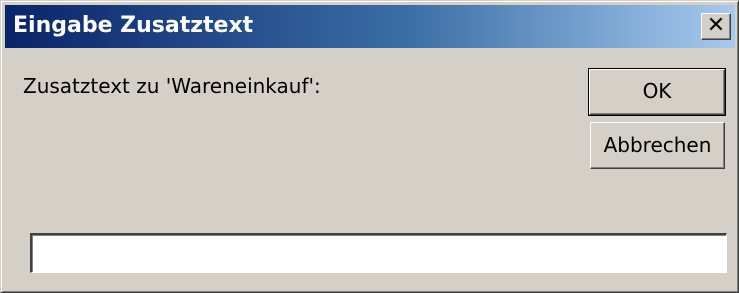 The image size is (739, 293). What do you see at coordinates (133, 25) in the screenshot?
I see `window-title: Eingabe Zusatztext` at bounding box center [133, 25].